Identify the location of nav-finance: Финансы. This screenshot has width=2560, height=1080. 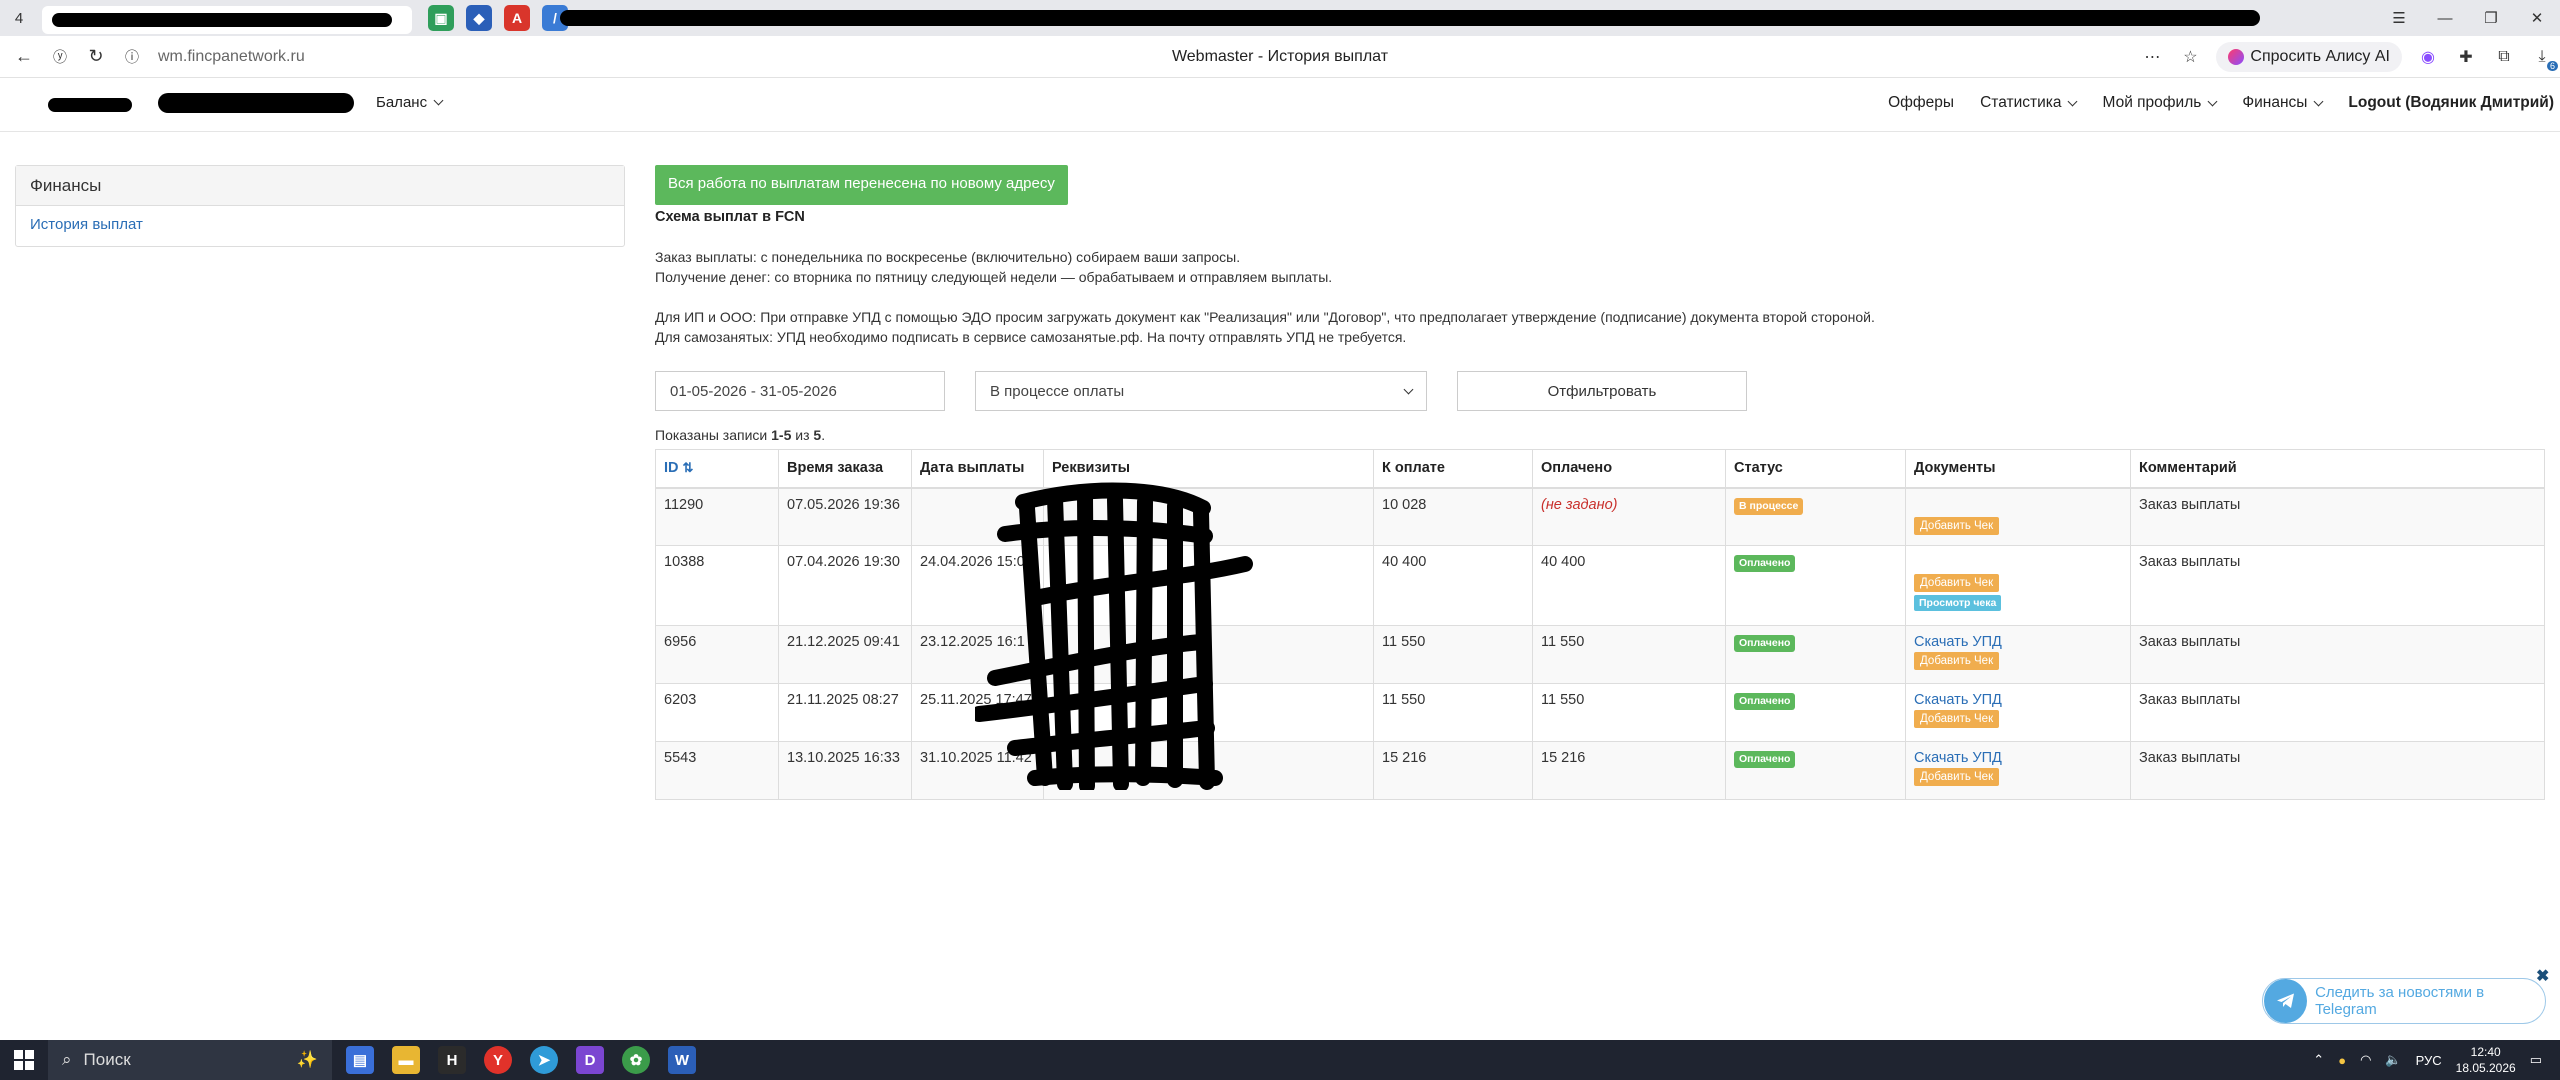
(2283, 103).